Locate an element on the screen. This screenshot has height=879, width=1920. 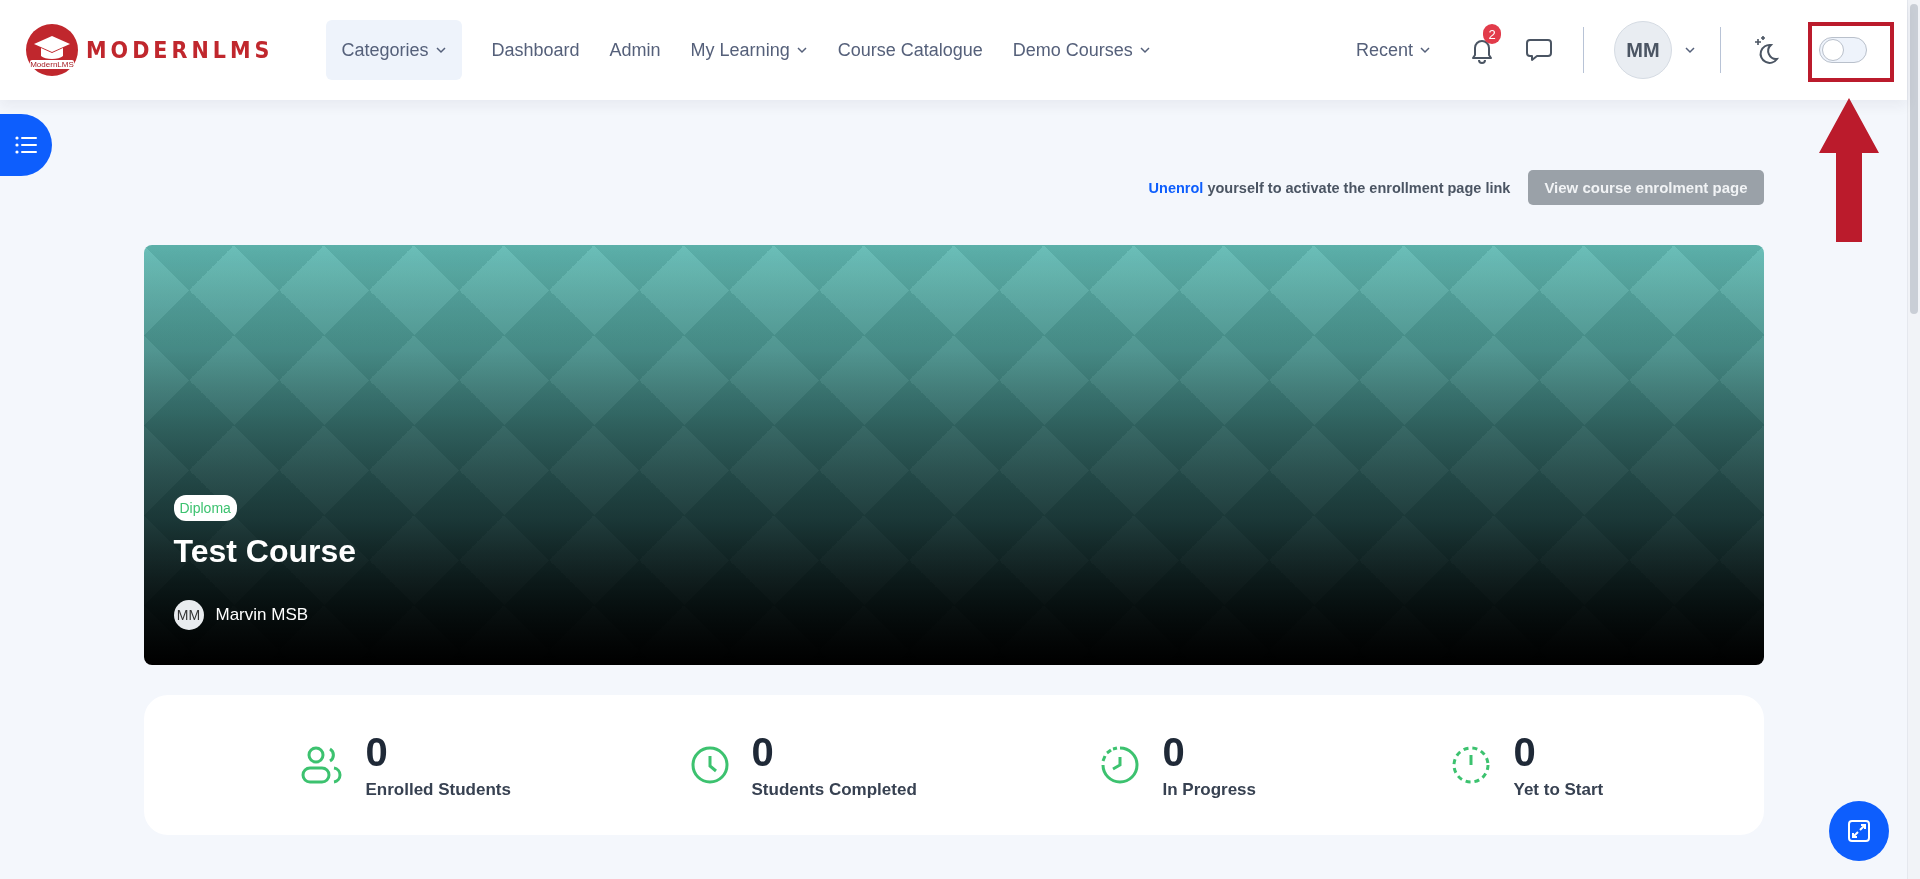
stat-label: Enrolled Students is located at coordinates (438, 790).